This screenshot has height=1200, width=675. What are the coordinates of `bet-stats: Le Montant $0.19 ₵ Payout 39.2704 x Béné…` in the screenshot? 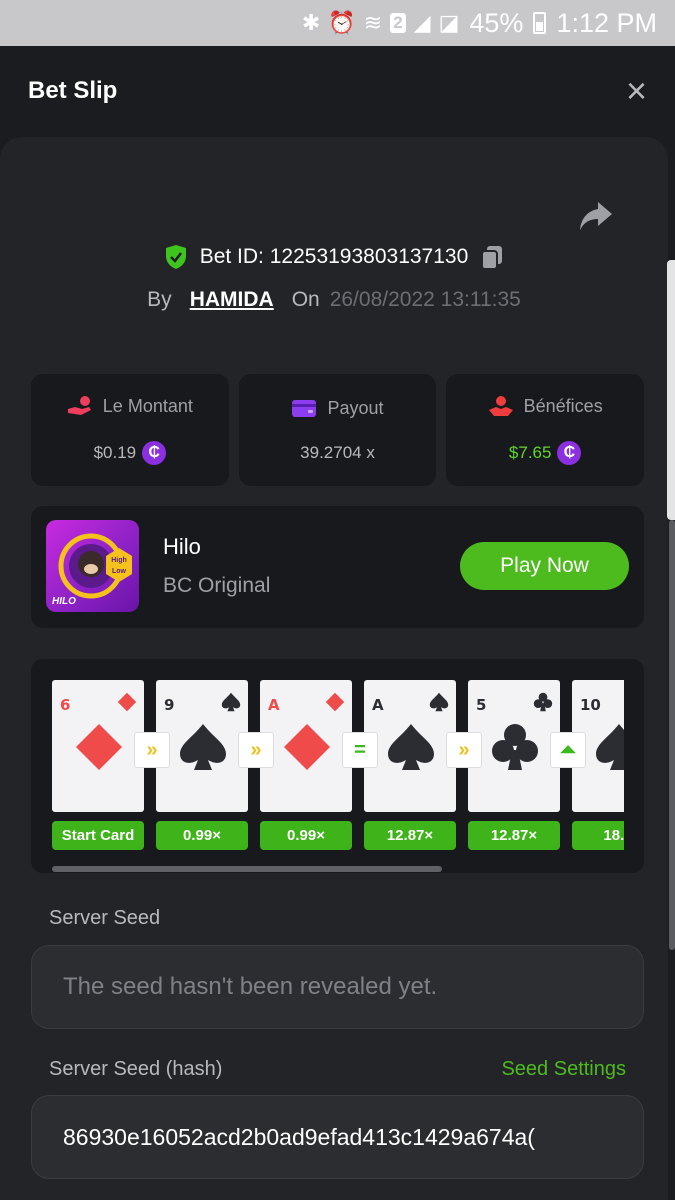 It's located at (338, 430).